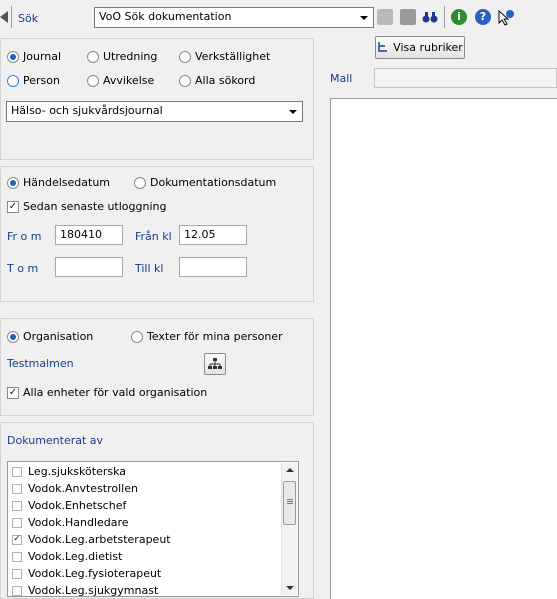 This screenshot has height=599, width=557. What do you see at coordinates (95, 573) in the screenshot?
I see `list-item-label: Vodok.Leg.fysioterapeut` at bounding box center [95, 573].